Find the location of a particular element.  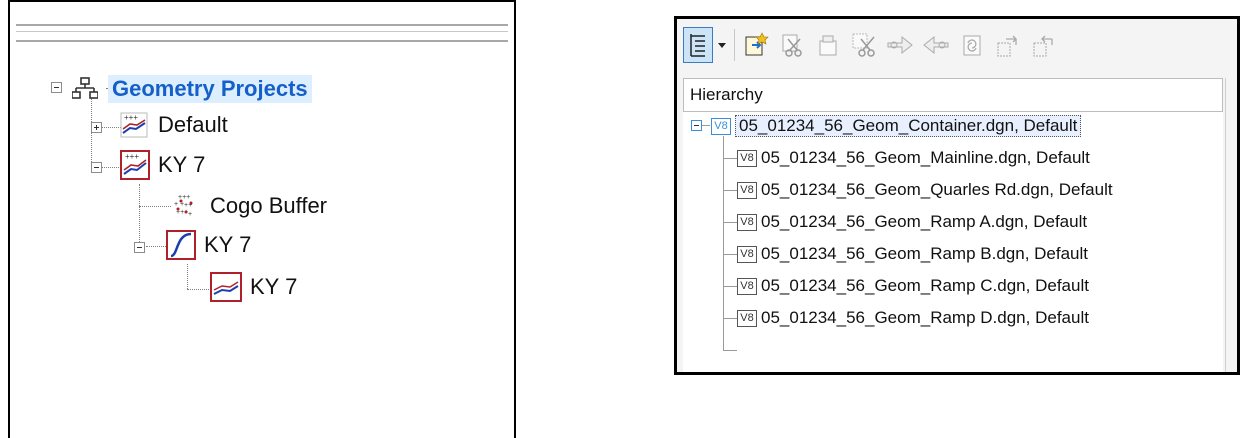

file-label: 05_01234_56_Geom_Container.dgn, Default is located at coordinates (908, 126).